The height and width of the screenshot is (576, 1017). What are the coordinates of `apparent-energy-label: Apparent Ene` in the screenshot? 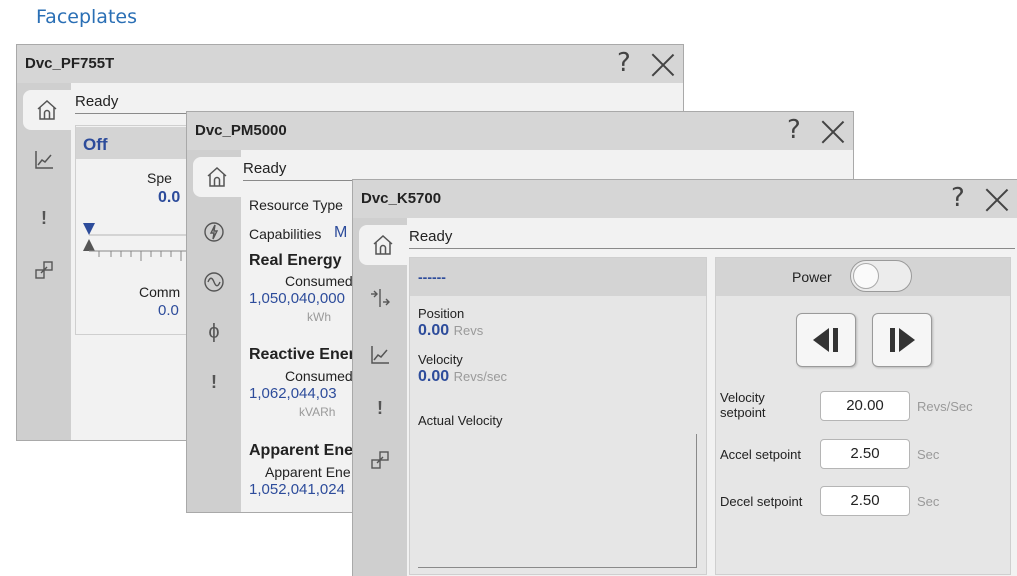 It's located at (308, 472).